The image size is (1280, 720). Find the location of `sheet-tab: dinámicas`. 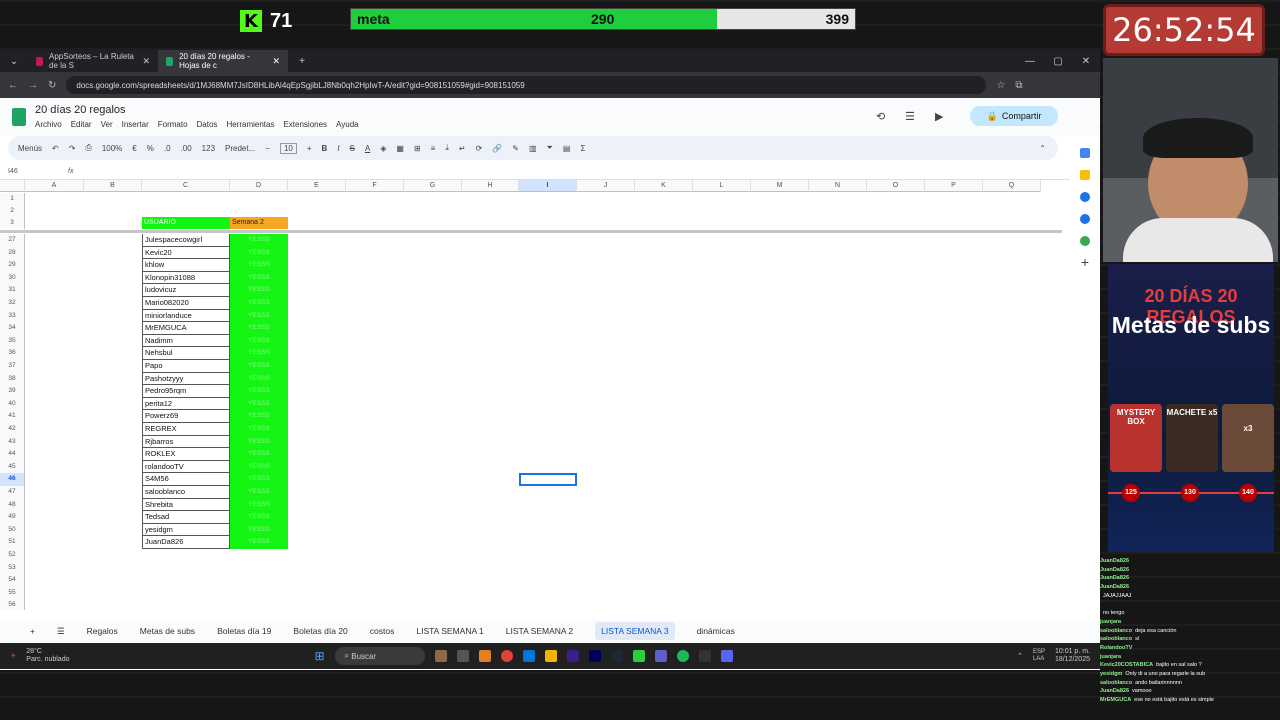

sheet-tab: dinámicas is located at coordinates (716, 631).